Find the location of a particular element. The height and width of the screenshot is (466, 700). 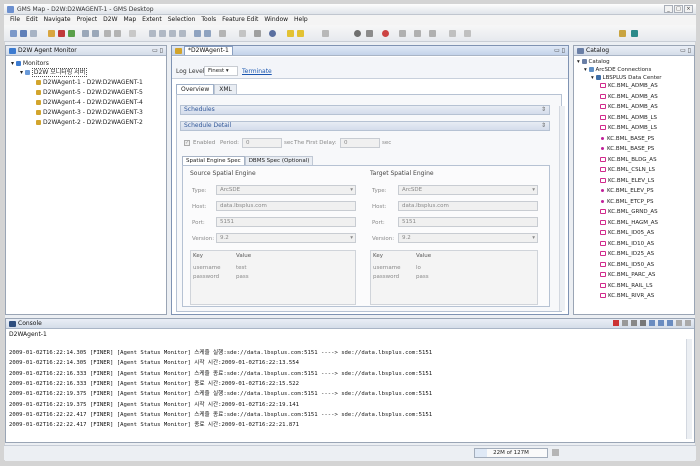

save-icon is located at coordinates (23, 33).